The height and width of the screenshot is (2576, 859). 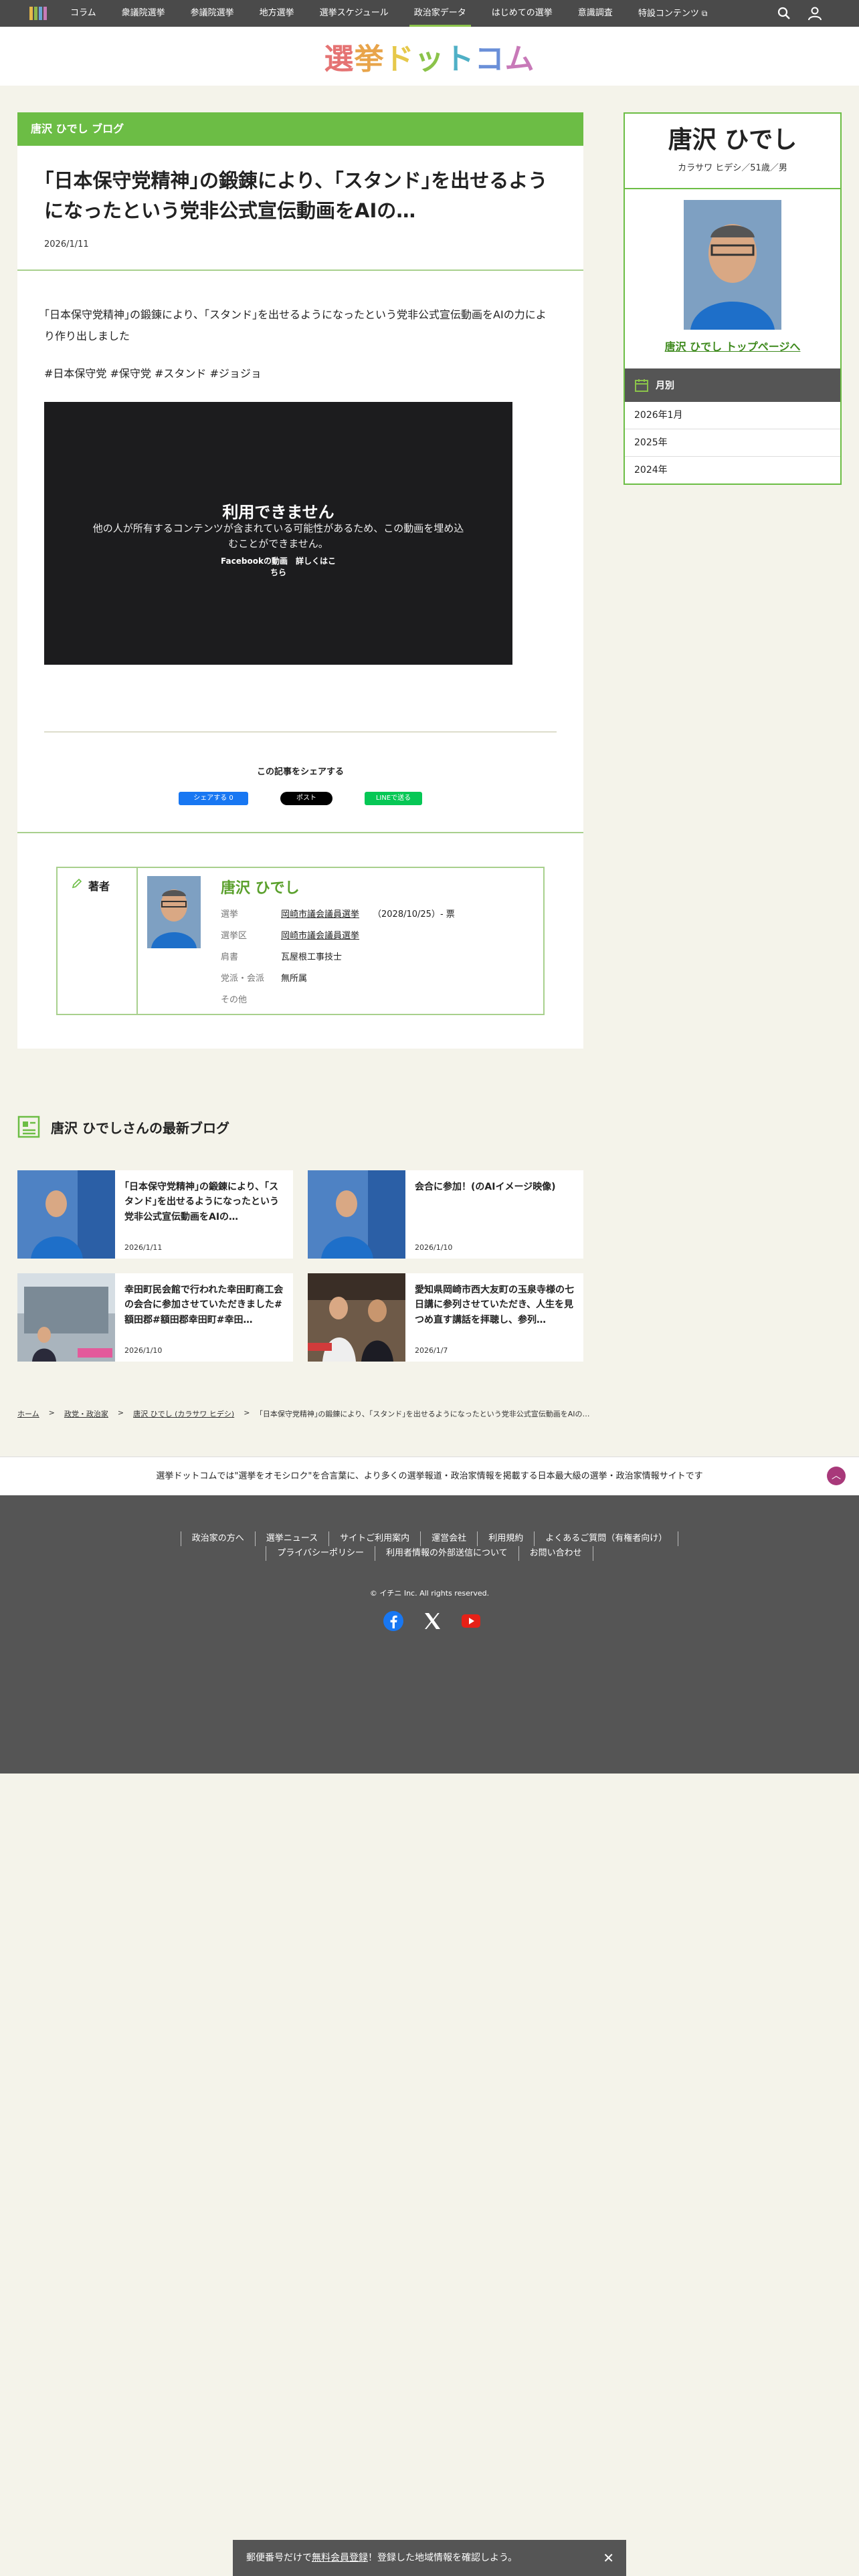 I want to click on nav-item-councillors-election: 参議院選挙, so click(x=212, y=14).